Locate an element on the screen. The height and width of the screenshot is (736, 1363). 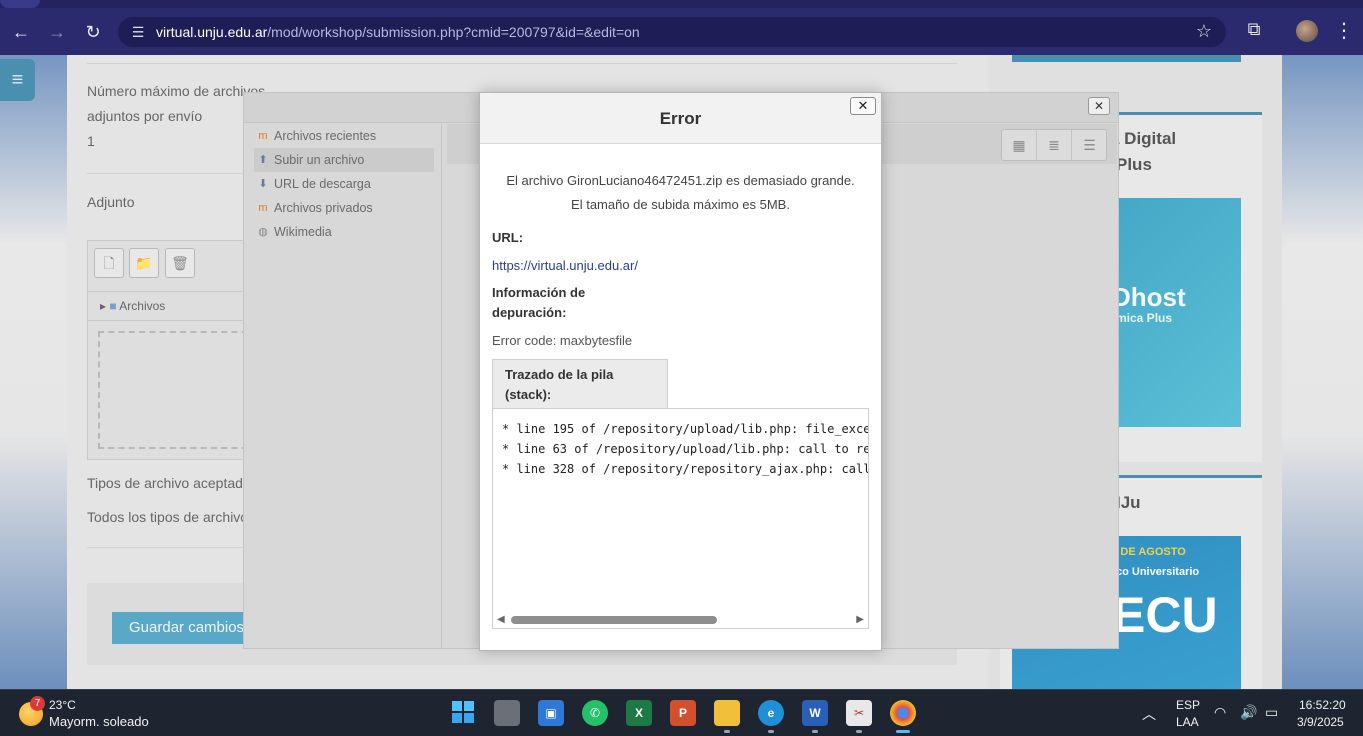
file-manager: 🗋 📁 🗑 ▸ ■ Archivos is located at coordinates (172, 350).